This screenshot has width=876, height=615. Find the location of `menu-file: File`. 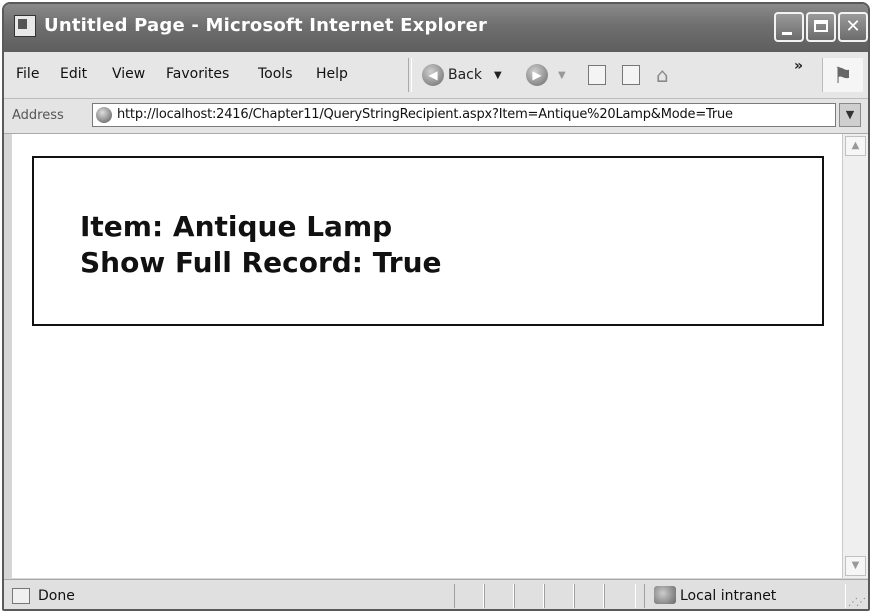

menu-file: File is located at coordinates (27, 74).